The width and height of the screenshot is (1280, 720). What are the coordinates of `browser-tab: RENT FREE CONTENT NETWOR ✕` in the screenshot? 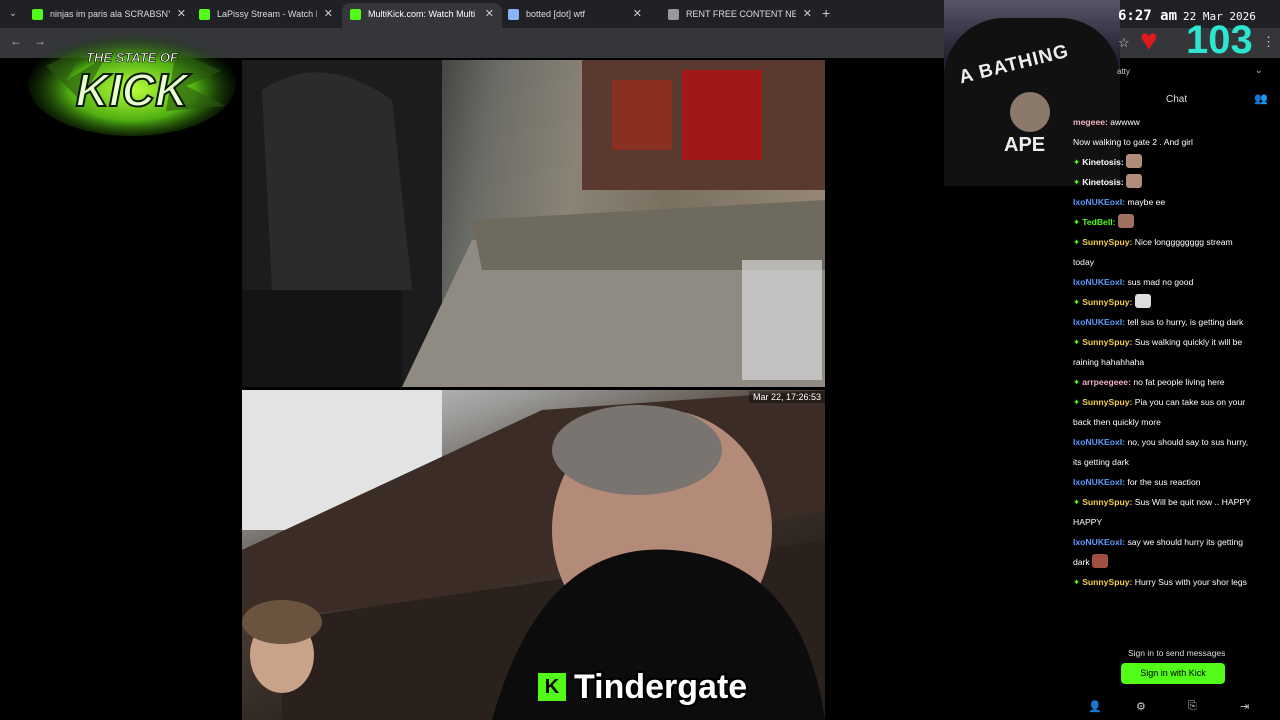 It's located at (740, 15).